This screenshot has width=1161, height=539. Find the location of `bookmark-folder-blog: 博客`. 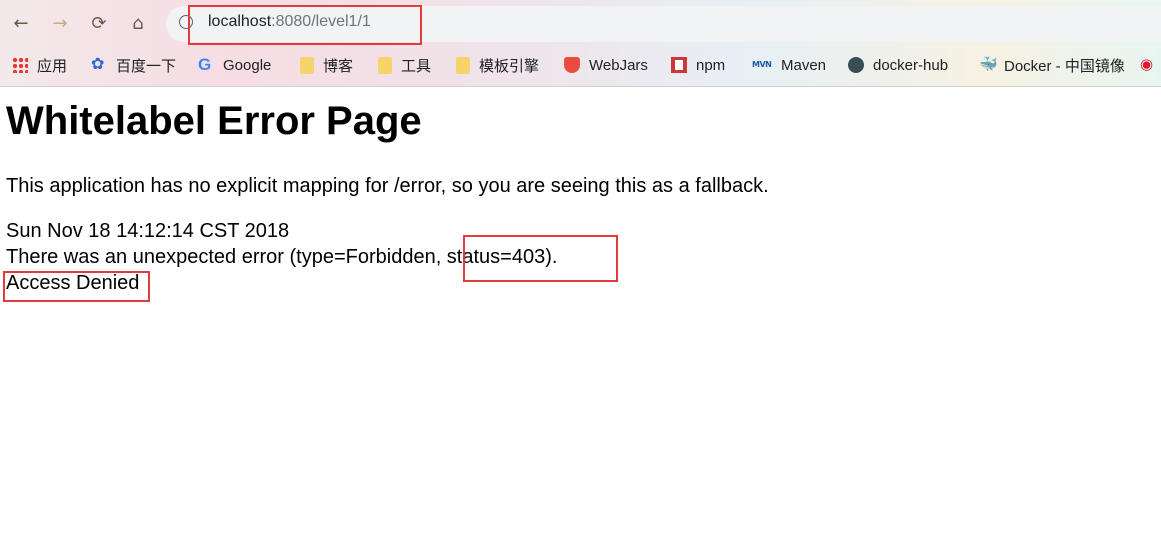

bookmark-folder-blog: 博客 is located at coordinates (326, 65).